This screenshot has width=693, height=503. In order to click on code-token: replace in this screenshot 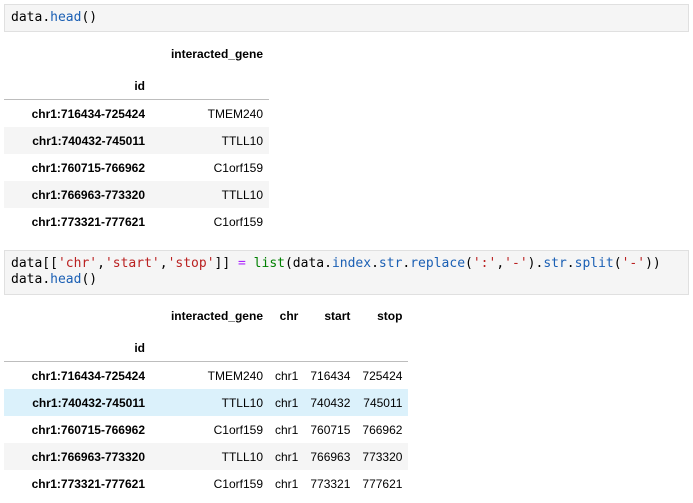, I will do `click(438, 263)`.